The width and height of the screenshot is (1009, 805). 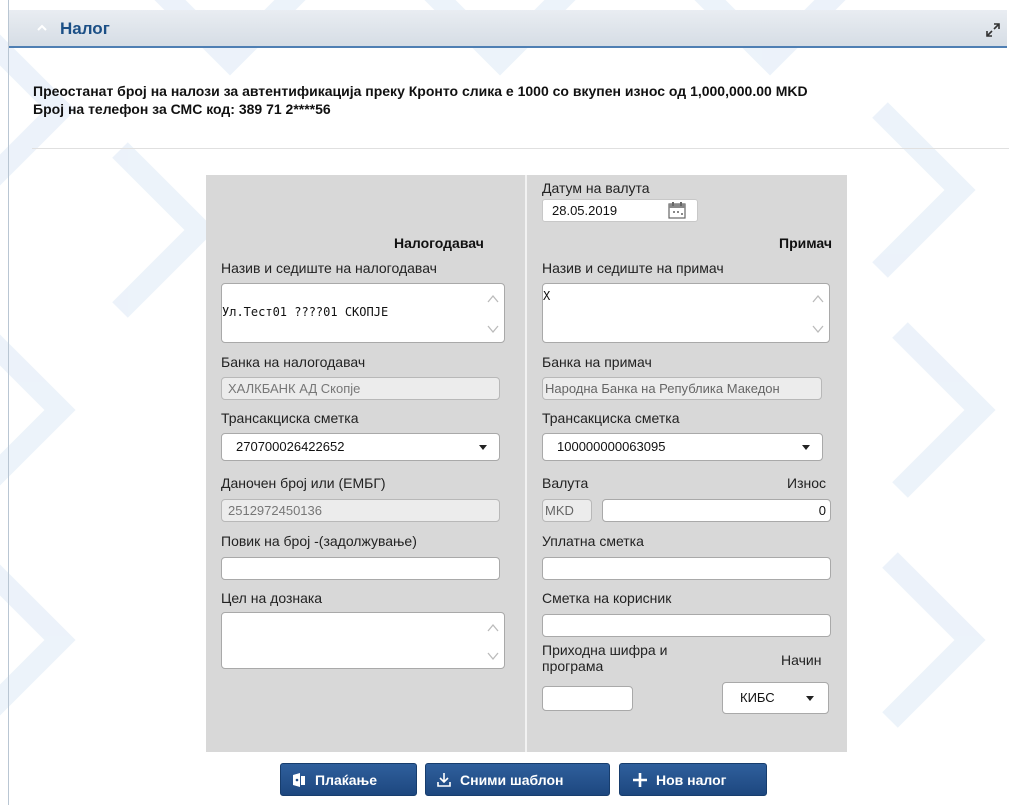 I want to click on expand-icon, so click(x=993, y=30).